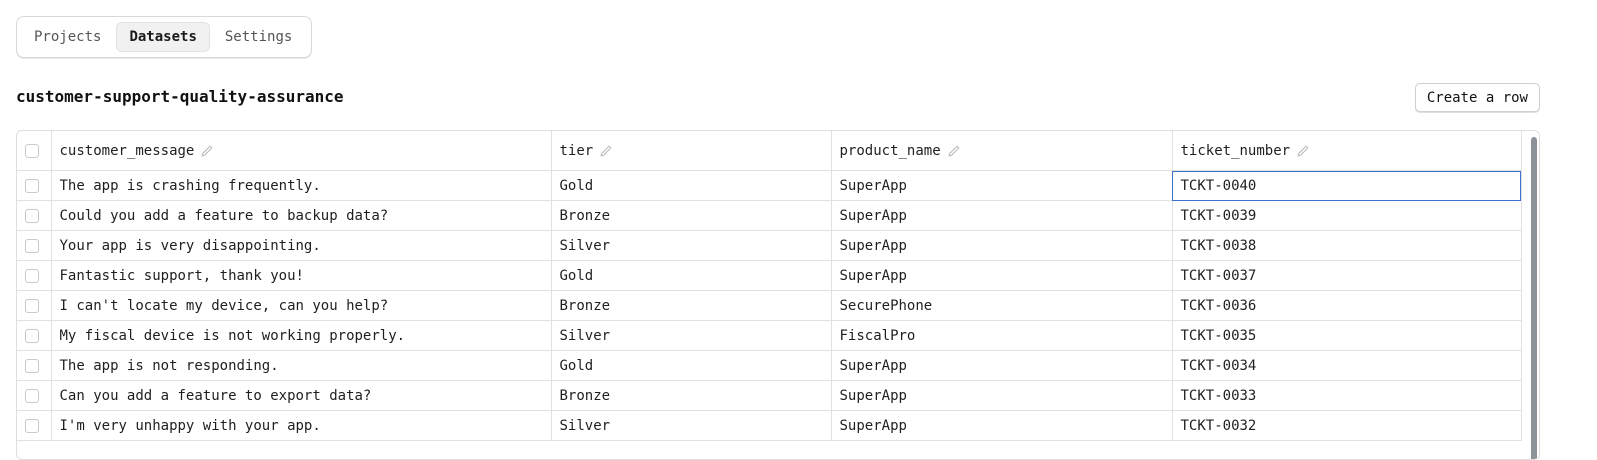 The width and height of the screenshot is (1597, 460). Describe the element at coordinates (1347, 425) in the screenshot. I see `cell-ticket-number: TCKT-0032` at that location.